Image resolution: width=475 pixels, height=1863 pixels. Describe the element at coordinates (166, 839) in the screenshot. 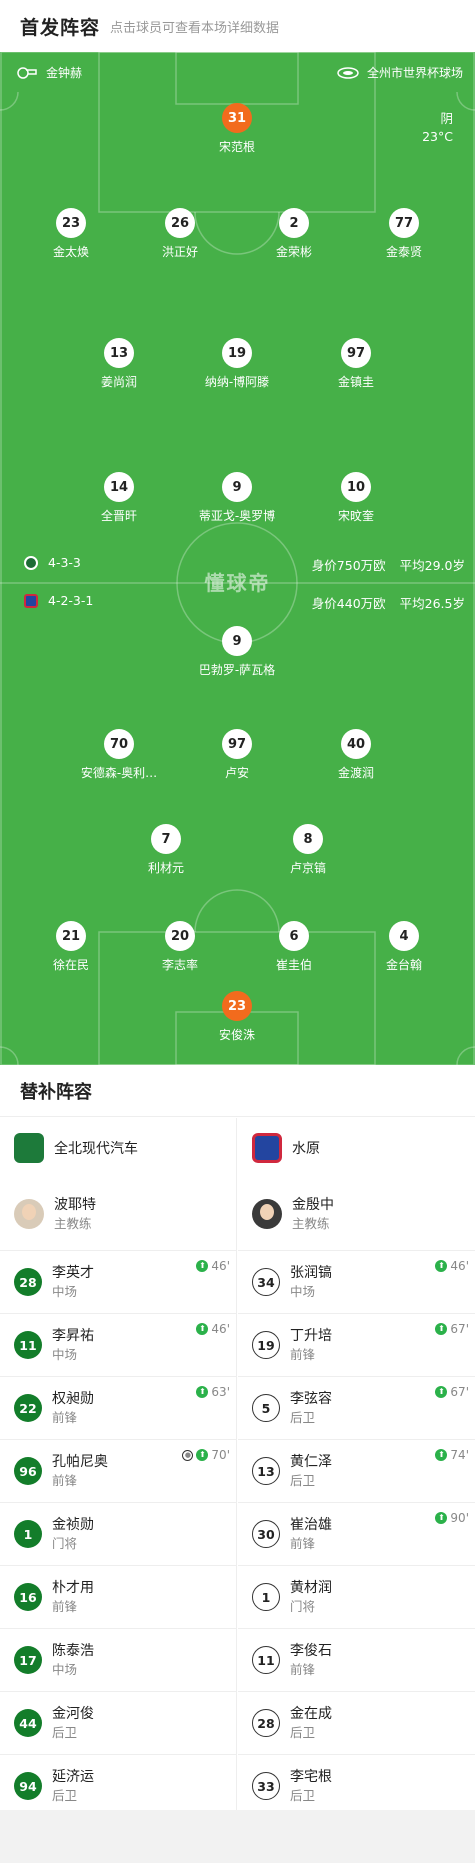

I see `player-number: 7` at that location.